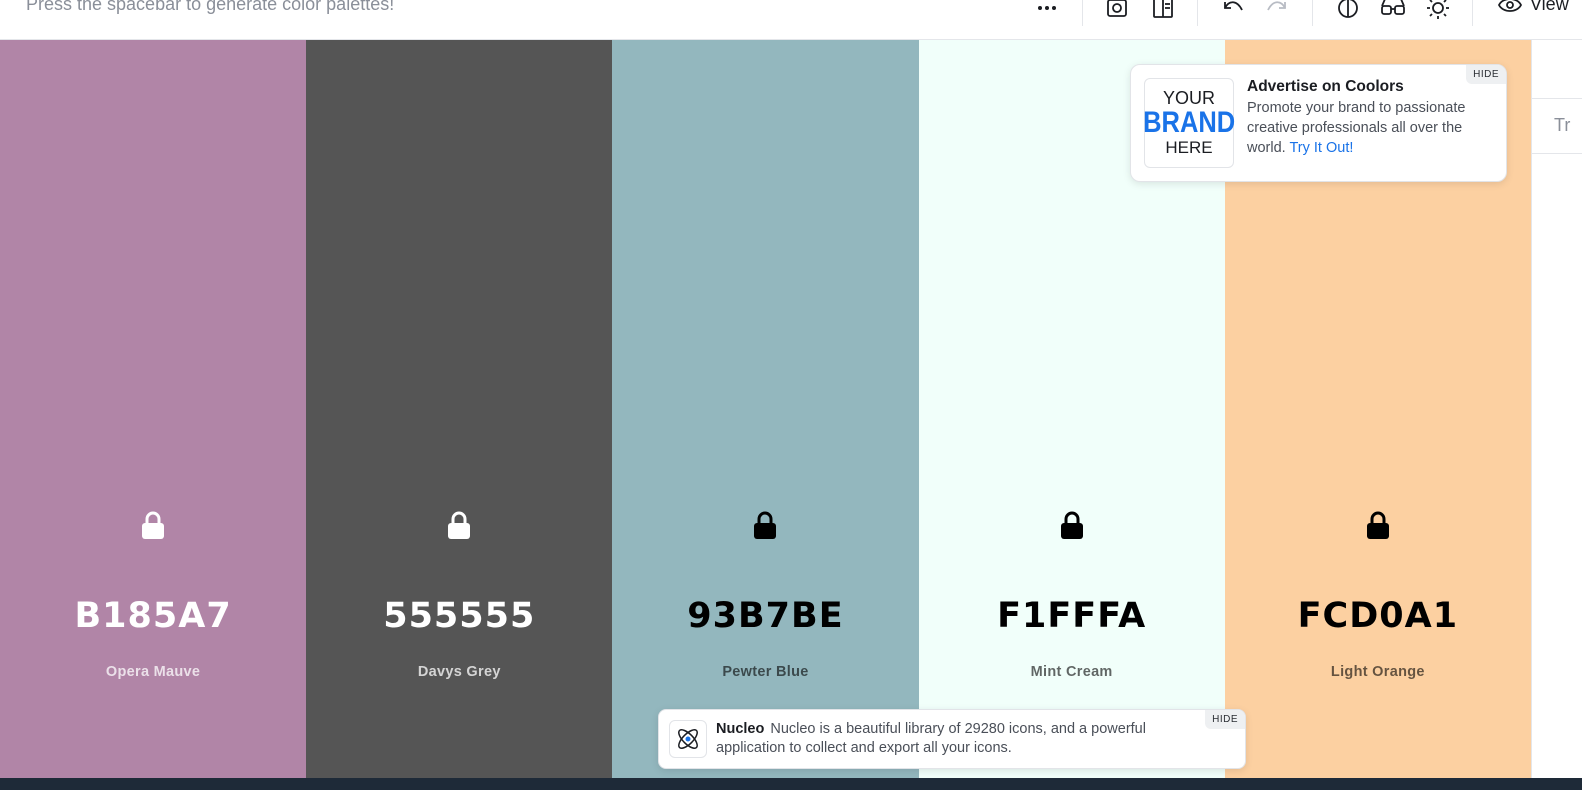  I want to click on atom-icon, so click(688, 739).